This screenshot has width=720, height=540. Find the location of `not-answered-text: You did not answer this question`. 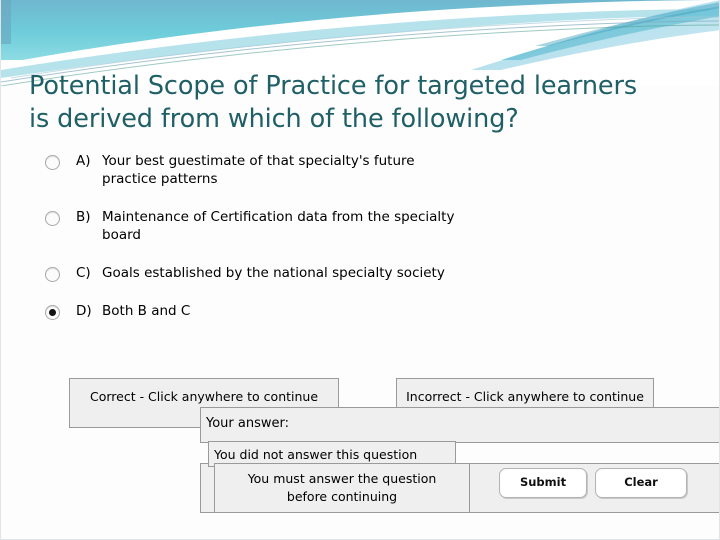

not-answered-text: You did not answer this question is located at coordinates (316, 454).